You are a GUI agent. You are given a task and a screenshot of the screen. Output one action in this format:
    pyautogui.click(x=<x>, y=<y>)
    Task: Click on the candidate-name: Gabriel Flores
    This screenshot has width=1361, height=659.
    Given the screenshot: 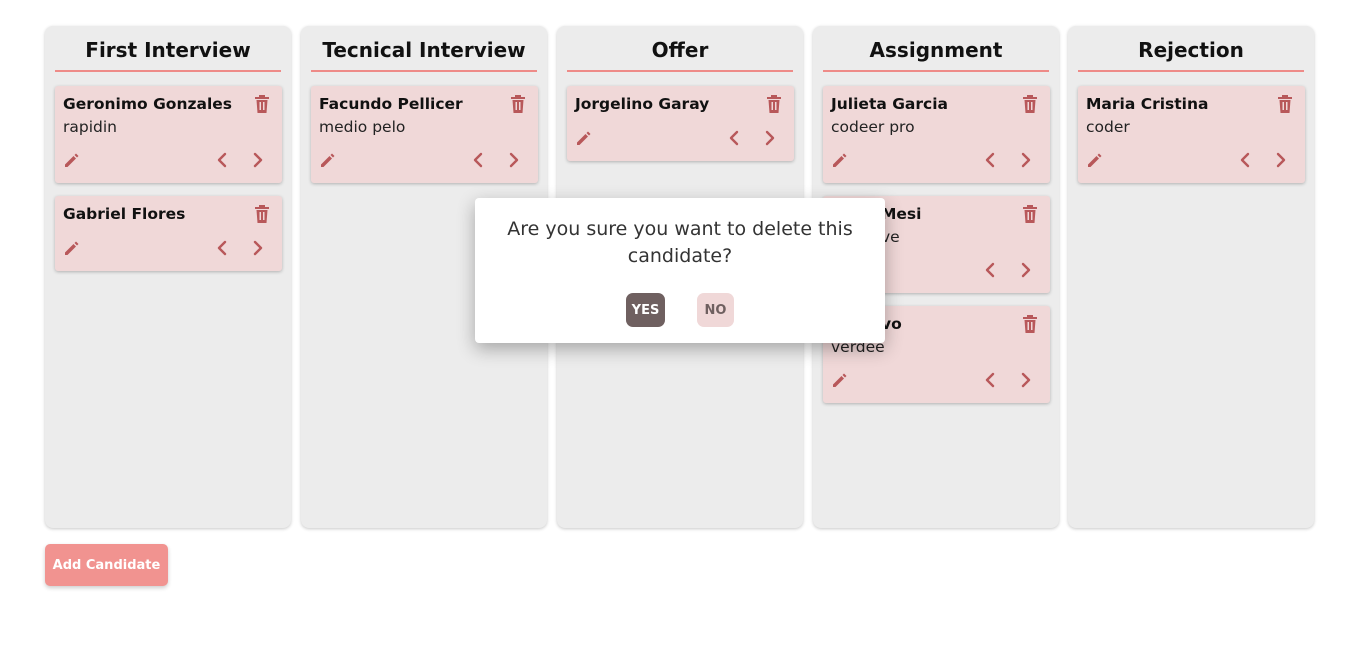 What is the action you would take?
    pyautogui.click(x=124, y=214)
    